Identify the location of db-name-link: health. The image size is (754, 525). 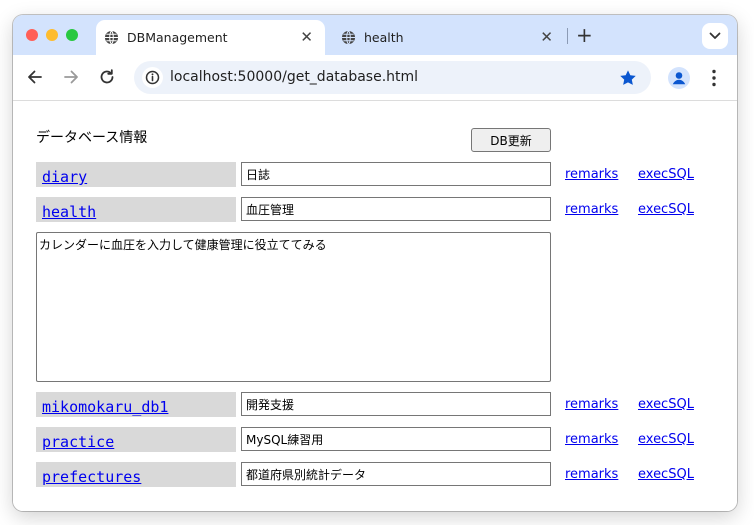
(69, 212).